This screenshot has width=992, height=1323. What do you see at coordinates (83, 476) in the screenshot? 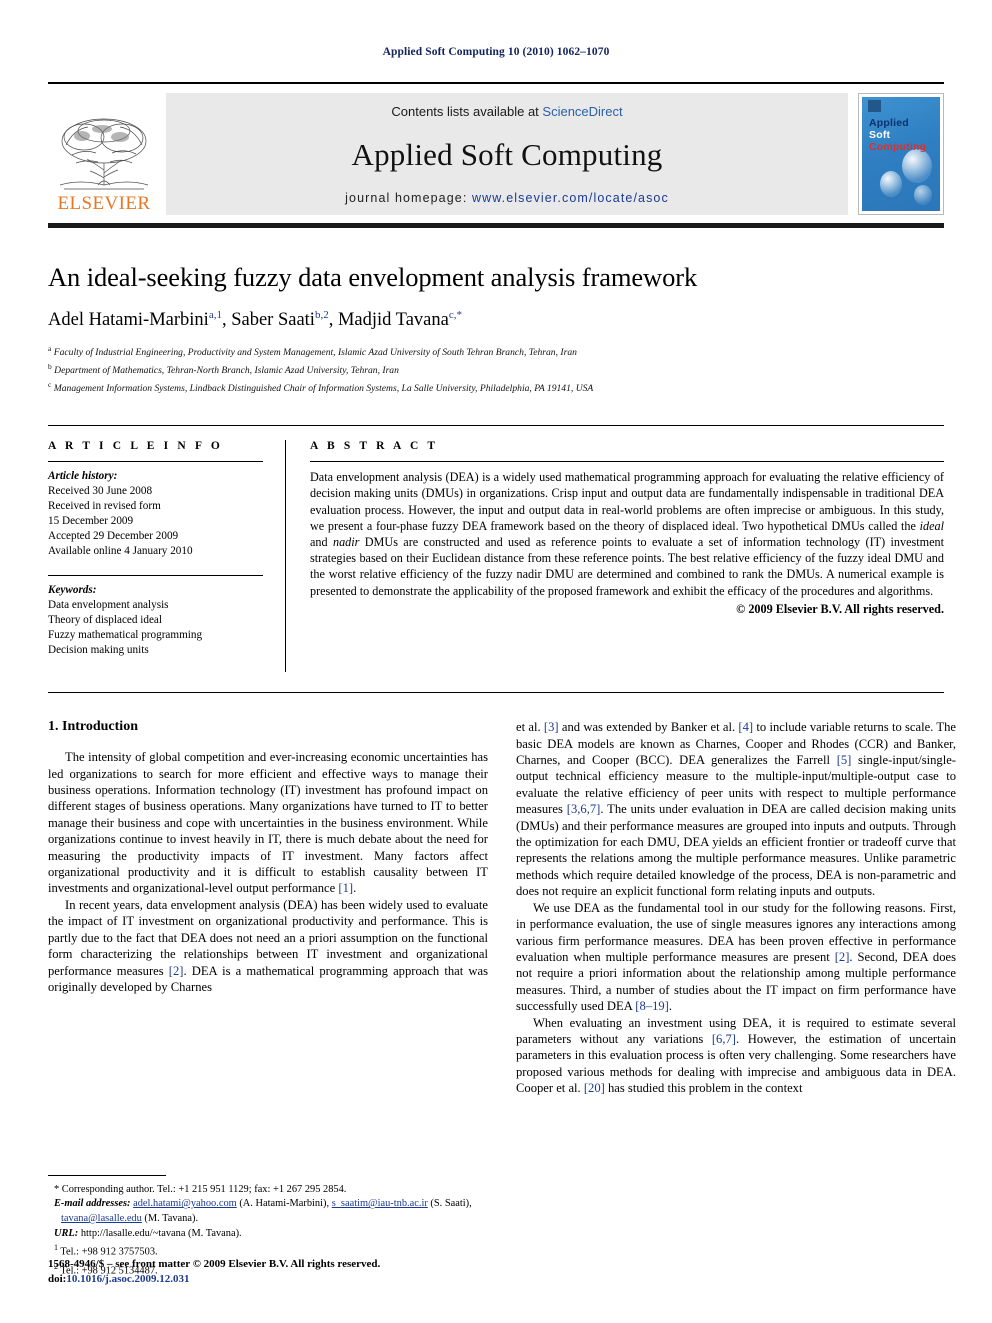
I see `article-history-label: Article history:` at bounding box center [83, 476].